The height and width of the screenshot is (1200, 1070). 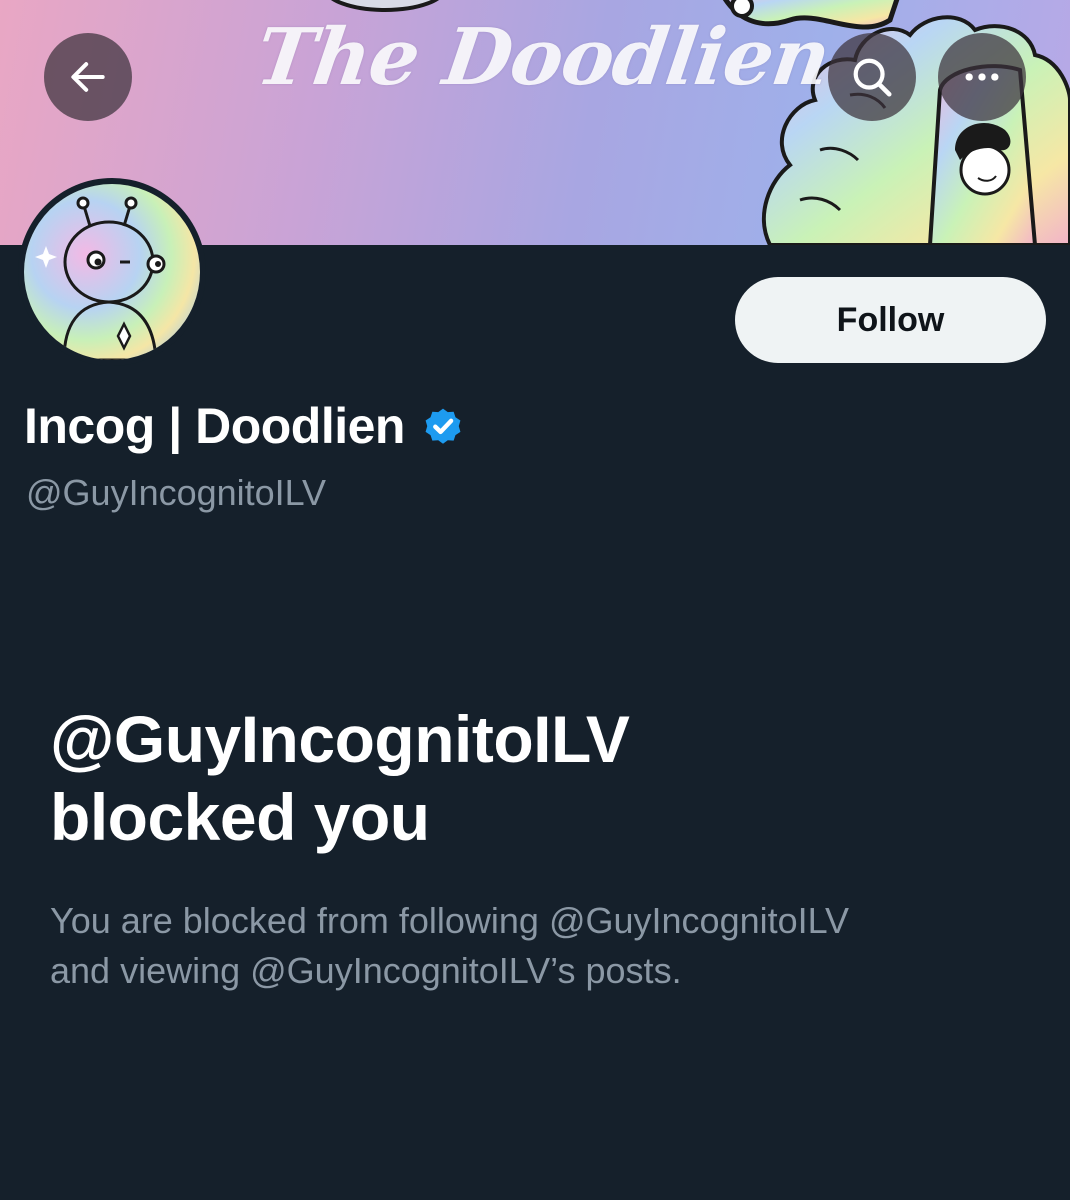 What do you see at coordinates (542, 57) in the screenshot?
I see `banner-title: The Doodlien` at bounding box center [542, 57].